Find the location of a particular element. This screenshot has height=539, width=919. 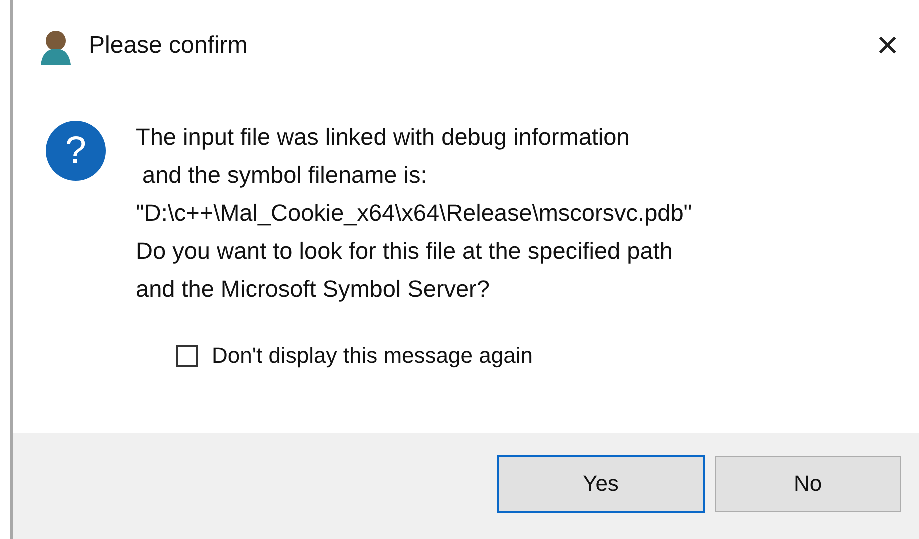

dialog-button: No is located at coordinates (808, 484).